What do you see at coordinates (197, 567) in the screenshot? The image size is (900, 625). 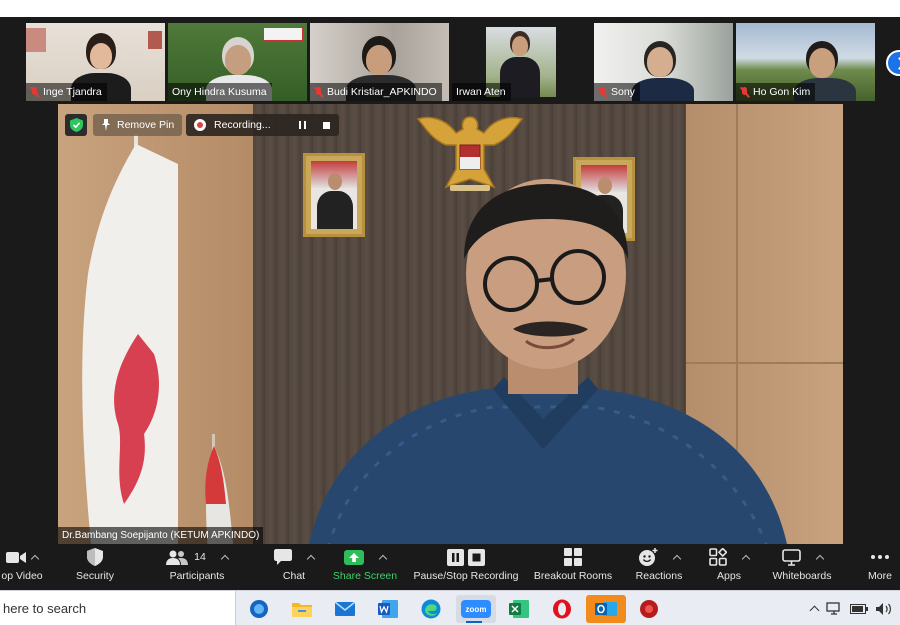 I see `participants-button: 14 Participants` at bounding box center [197, 567].